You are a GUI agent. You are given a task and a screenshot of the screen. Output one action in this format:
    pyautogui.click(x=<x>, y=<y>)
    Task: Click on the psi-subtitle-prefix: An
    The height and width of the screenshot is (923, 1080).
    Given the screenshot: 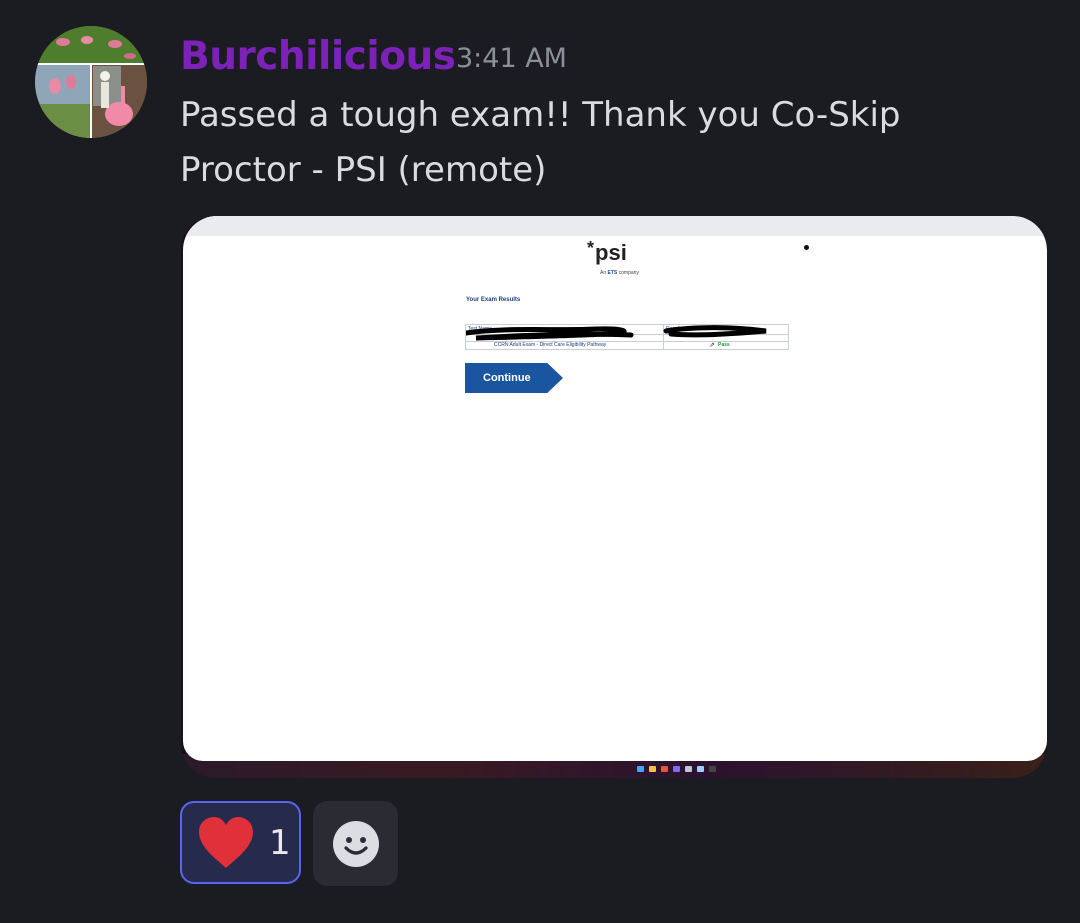 What is the action you would take?
    pyautogui.click(x=603, y=273)
    